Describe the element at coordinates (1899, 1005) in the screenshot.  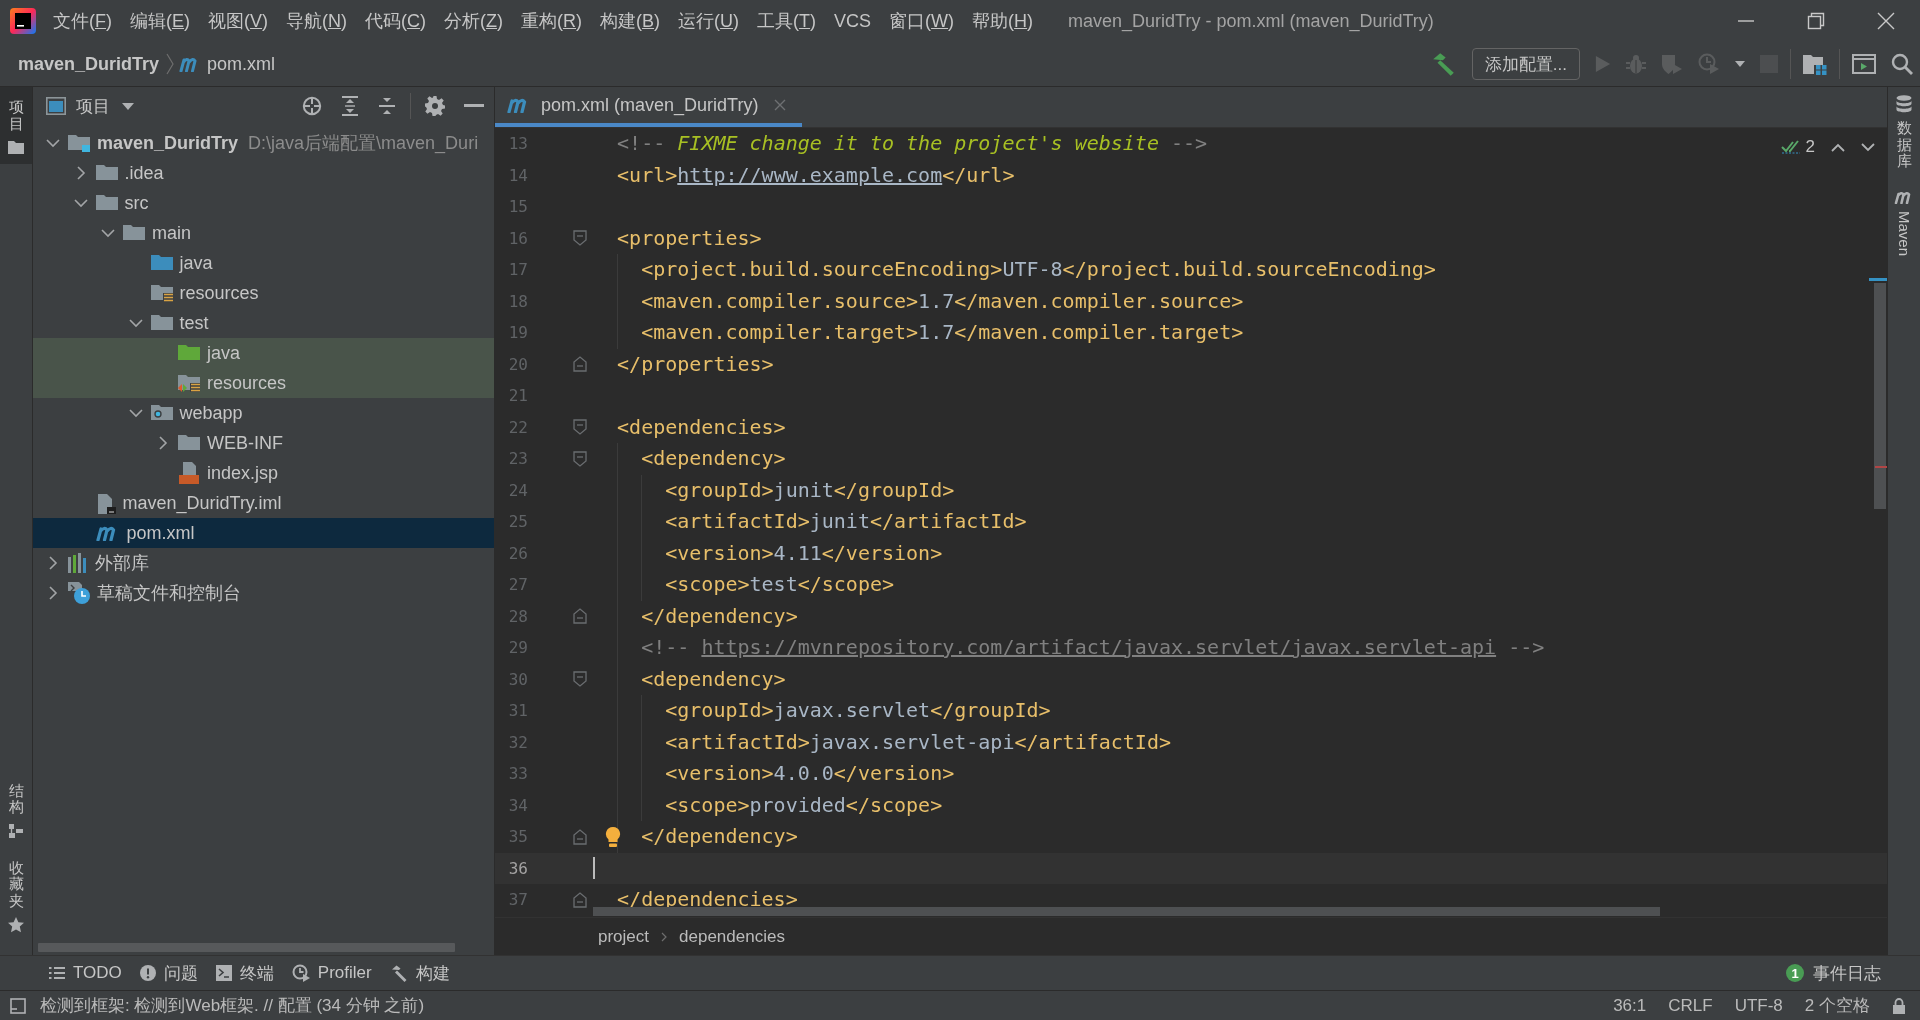
I see `lock-icon` at that location.